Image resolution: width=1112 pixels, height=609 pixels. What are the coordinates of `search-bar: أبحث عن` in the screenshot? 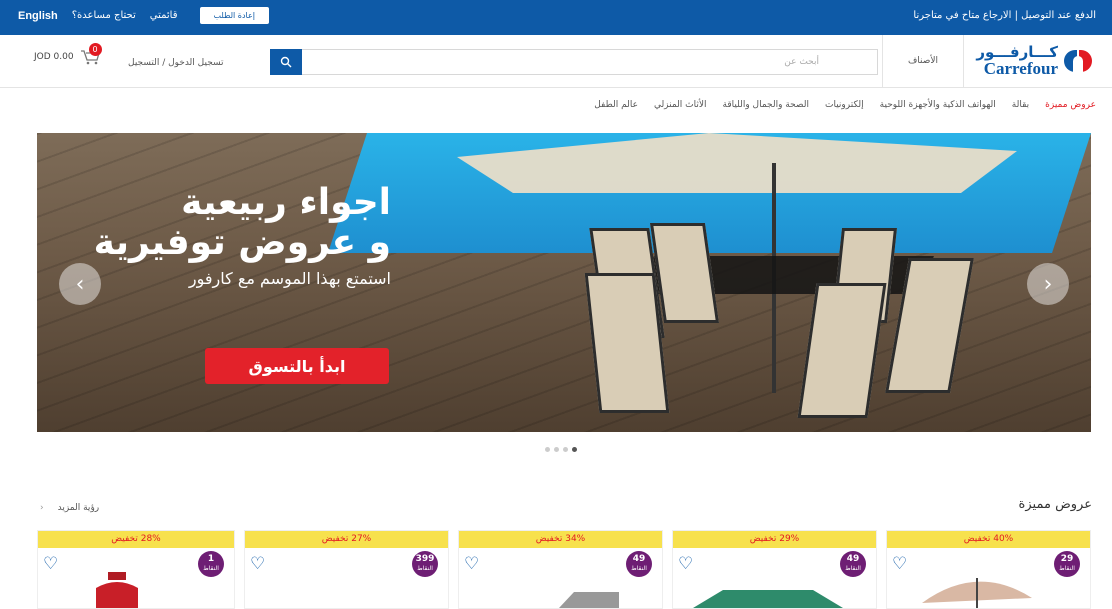 It's located at (574, 62).